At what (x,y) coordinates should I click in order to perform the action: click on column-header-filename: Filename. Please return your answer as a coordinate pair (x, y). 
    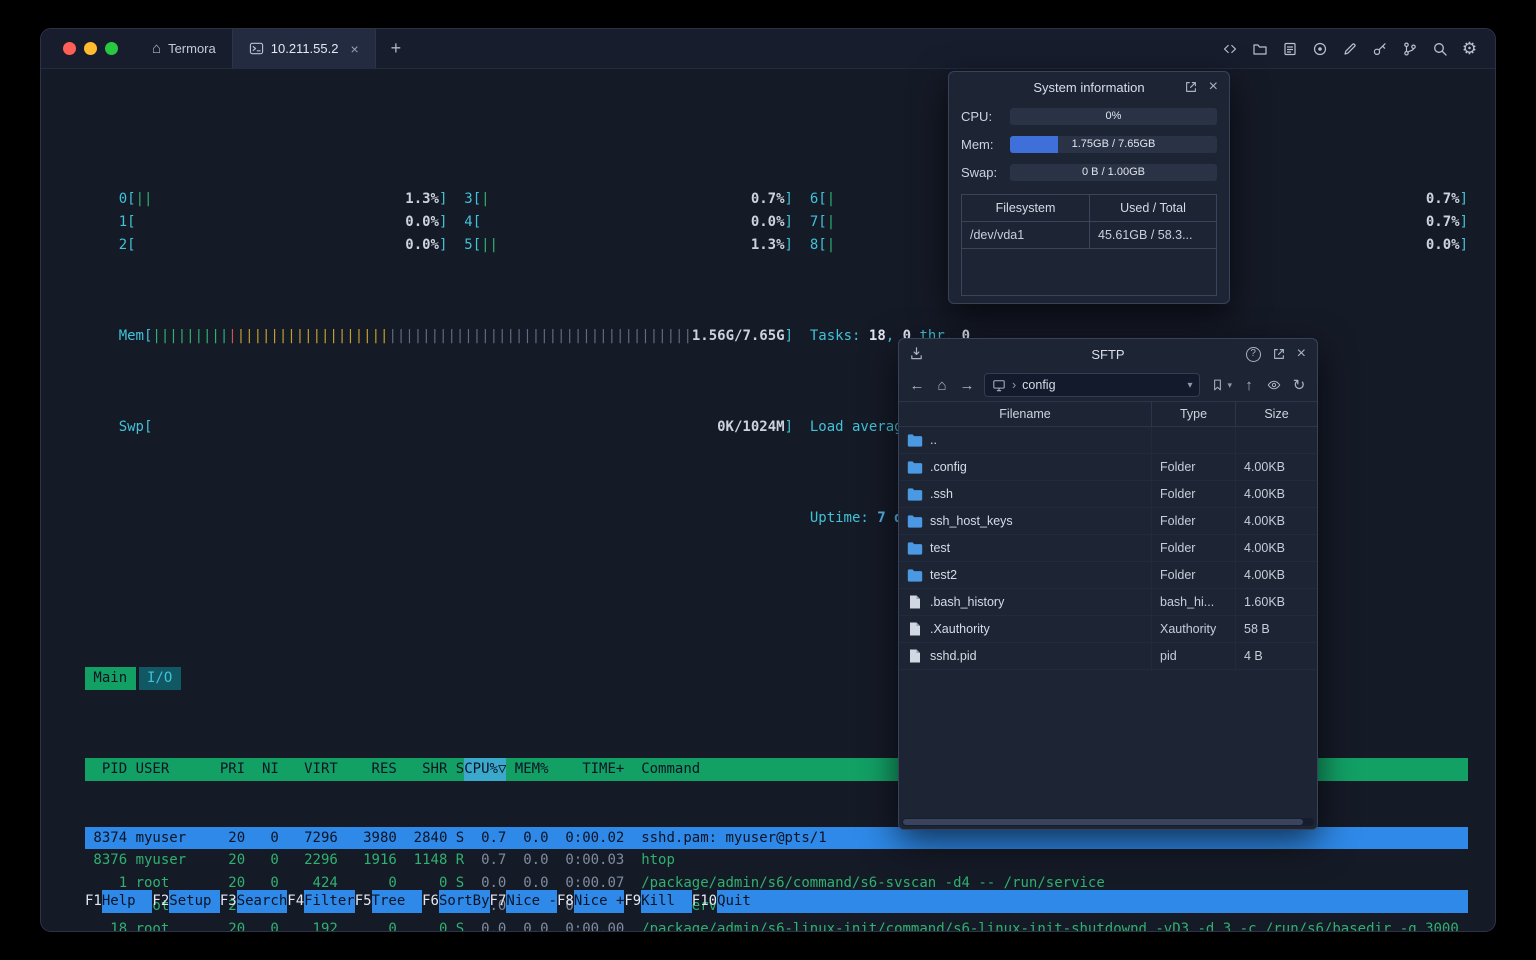
    Looking at the image, I should click on (1025, 414).